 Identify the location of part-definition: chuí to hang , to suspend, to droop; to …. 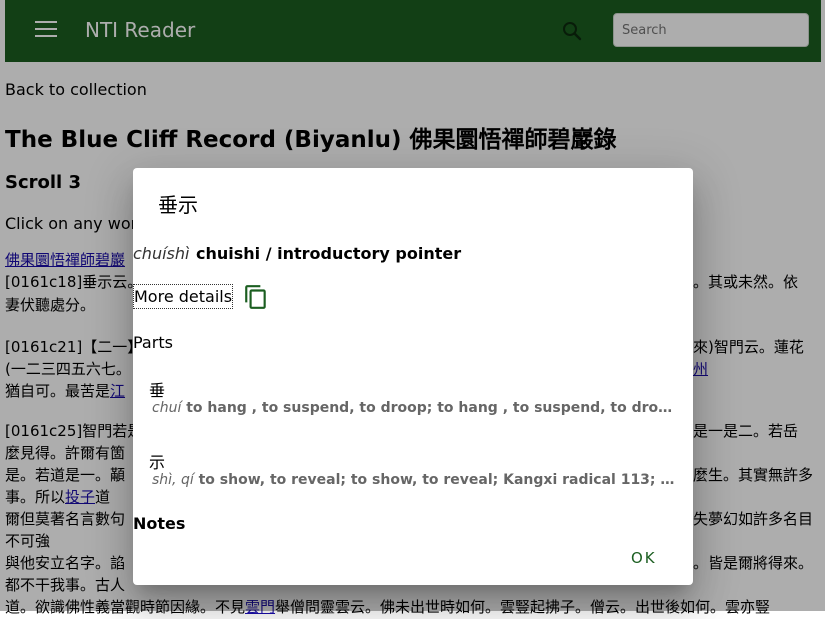
(415, 408).